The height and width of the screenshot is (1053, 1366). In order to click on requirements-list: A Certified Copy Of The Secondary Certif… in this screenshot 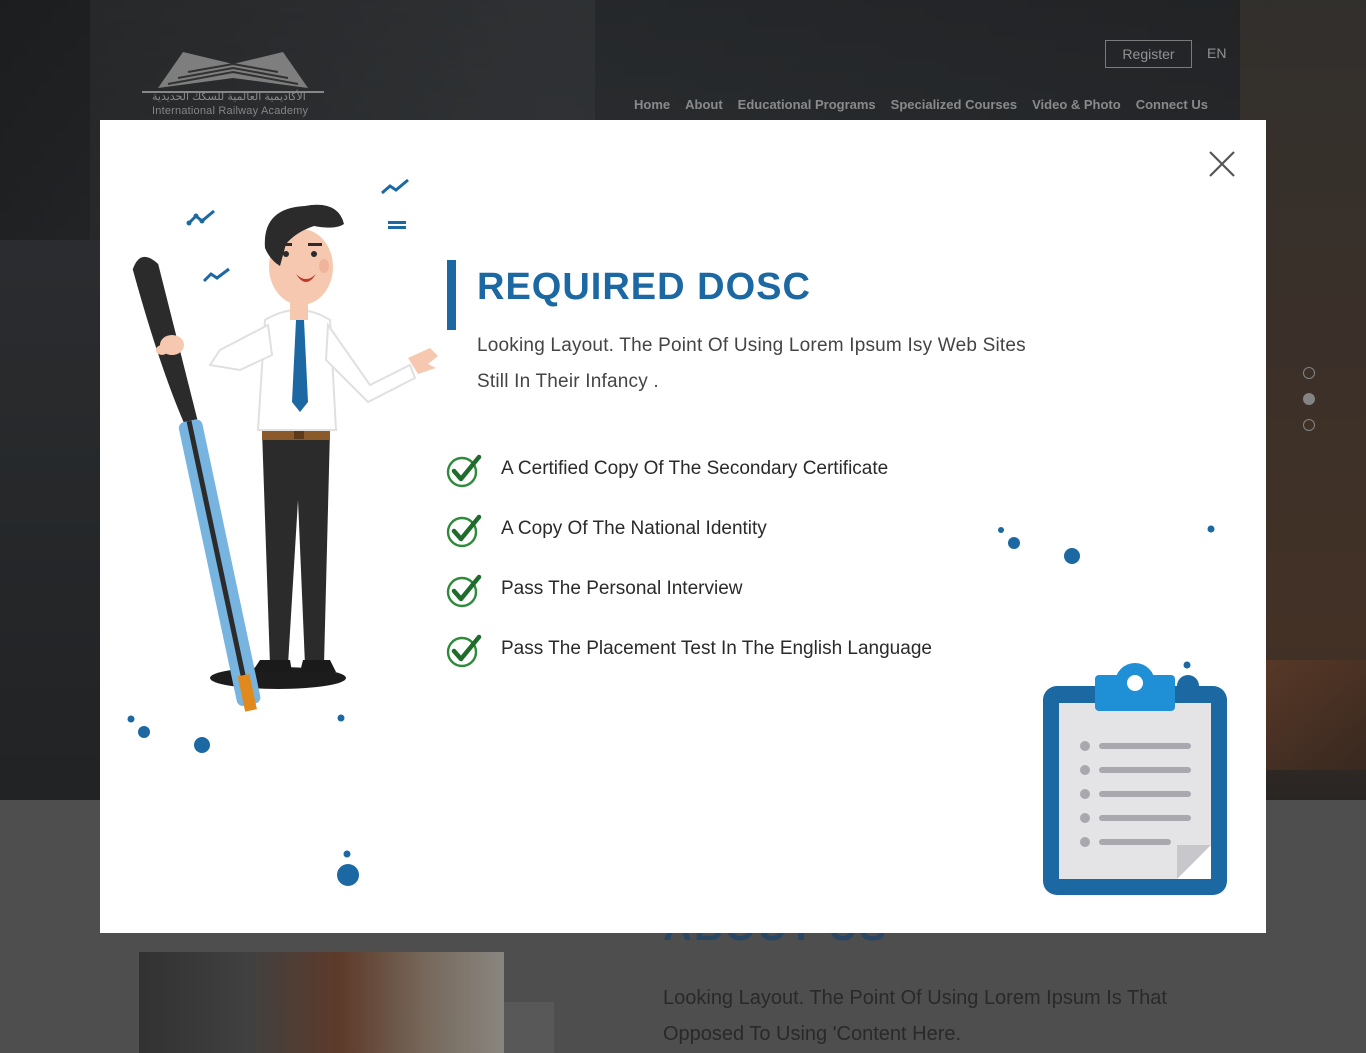, I will do `click(689, 572)`.